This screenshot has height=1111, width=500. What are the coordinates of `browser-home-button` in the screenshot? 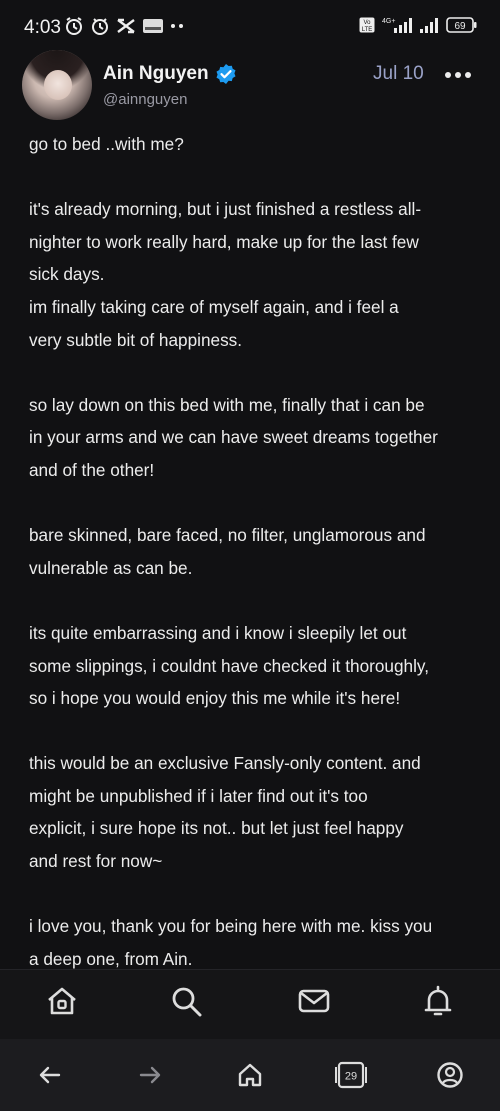 It's located at (250, 1075).